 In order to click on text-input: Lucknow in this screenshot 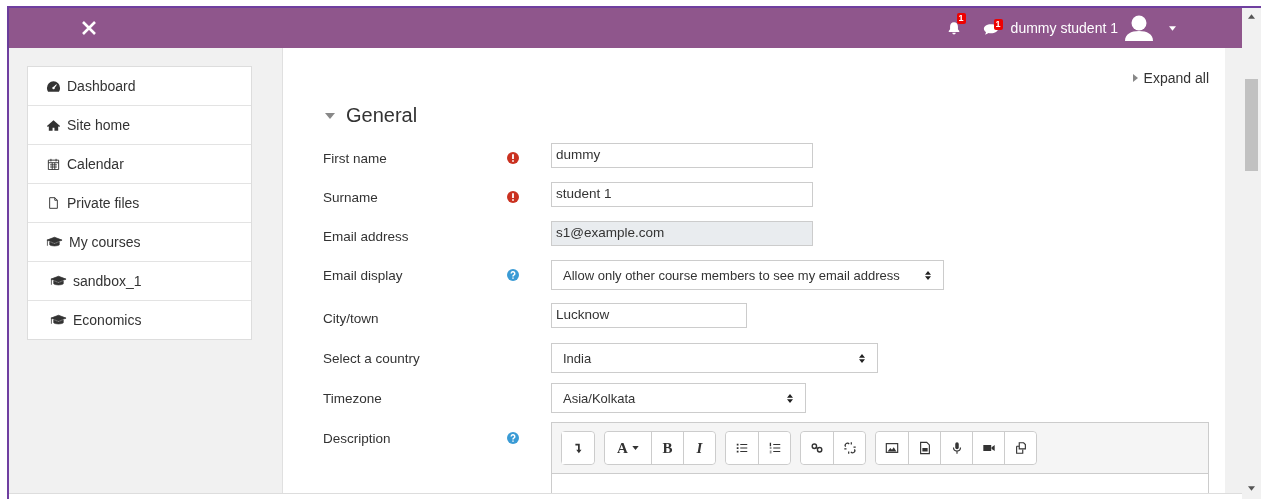, I will do `click(649, 315)`.